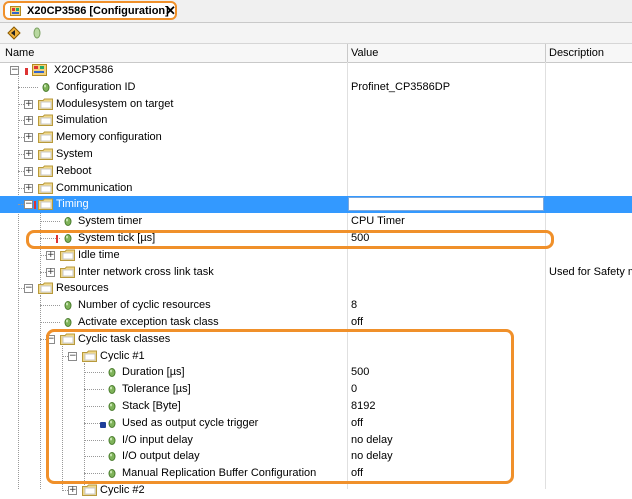  Describe the element at coordinates (96, 87) in the screenshot. I see `tree-row-label: Configuration ID` at that location.